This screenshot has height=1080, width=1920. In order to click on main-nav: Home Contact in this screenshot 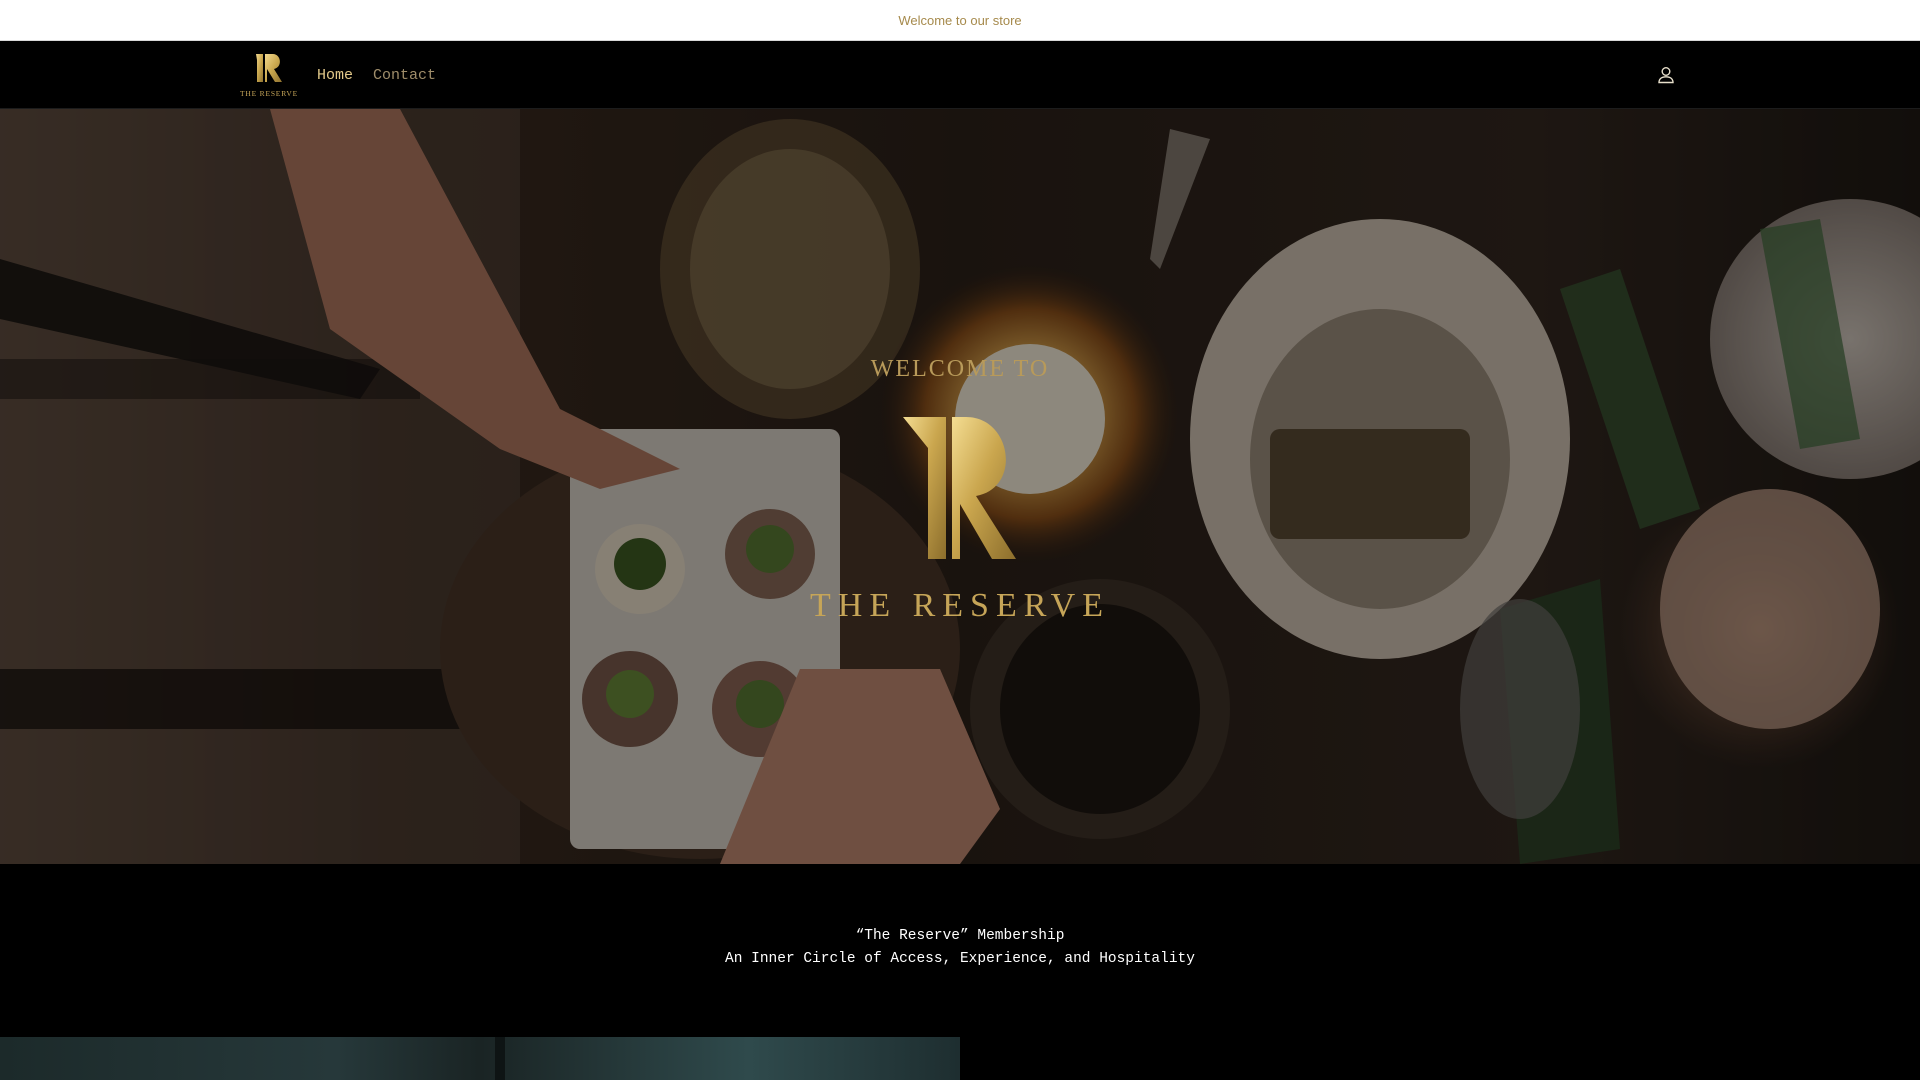, I will do `click(376, 75)`.